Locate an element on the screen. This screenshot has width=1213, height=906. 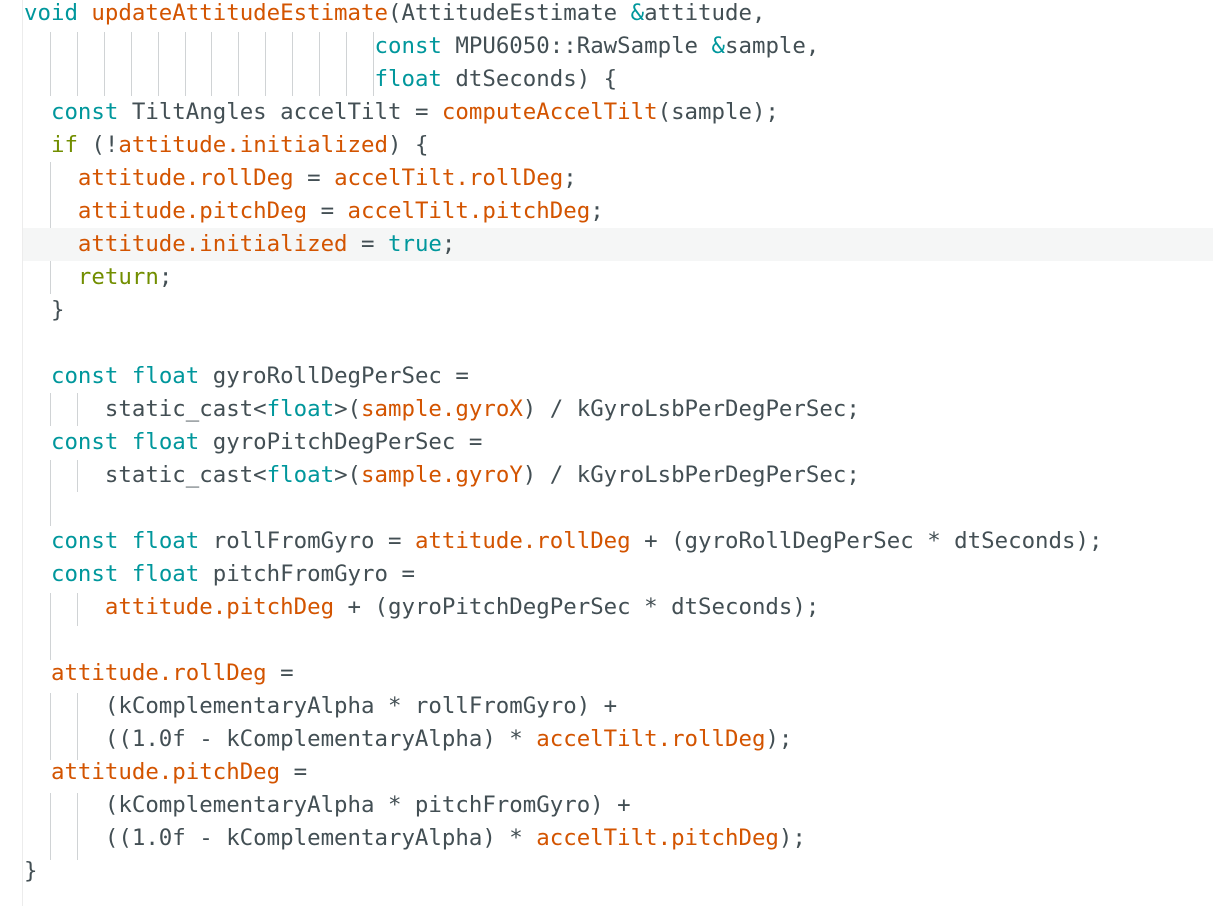
code-token: MPU6050::RawSample is located at coordinates (576, 46).